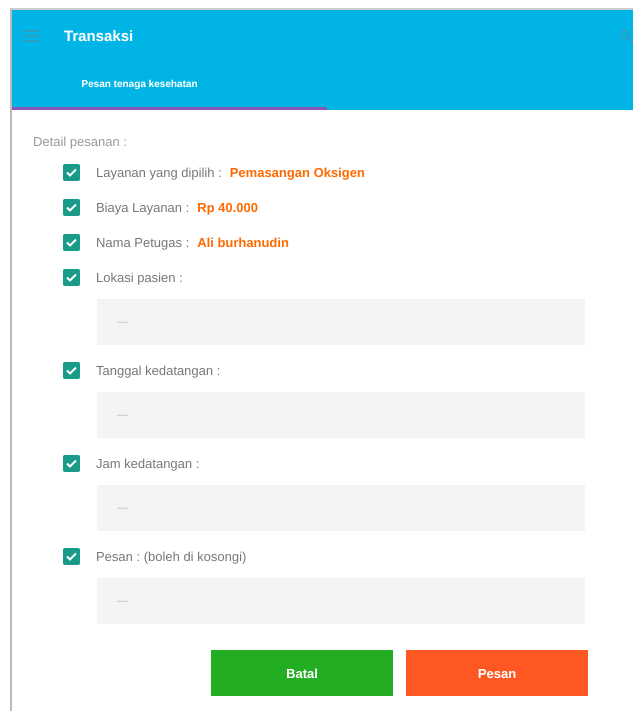  I want to click on section-title: Detail pesanan :, so click(80, 141).